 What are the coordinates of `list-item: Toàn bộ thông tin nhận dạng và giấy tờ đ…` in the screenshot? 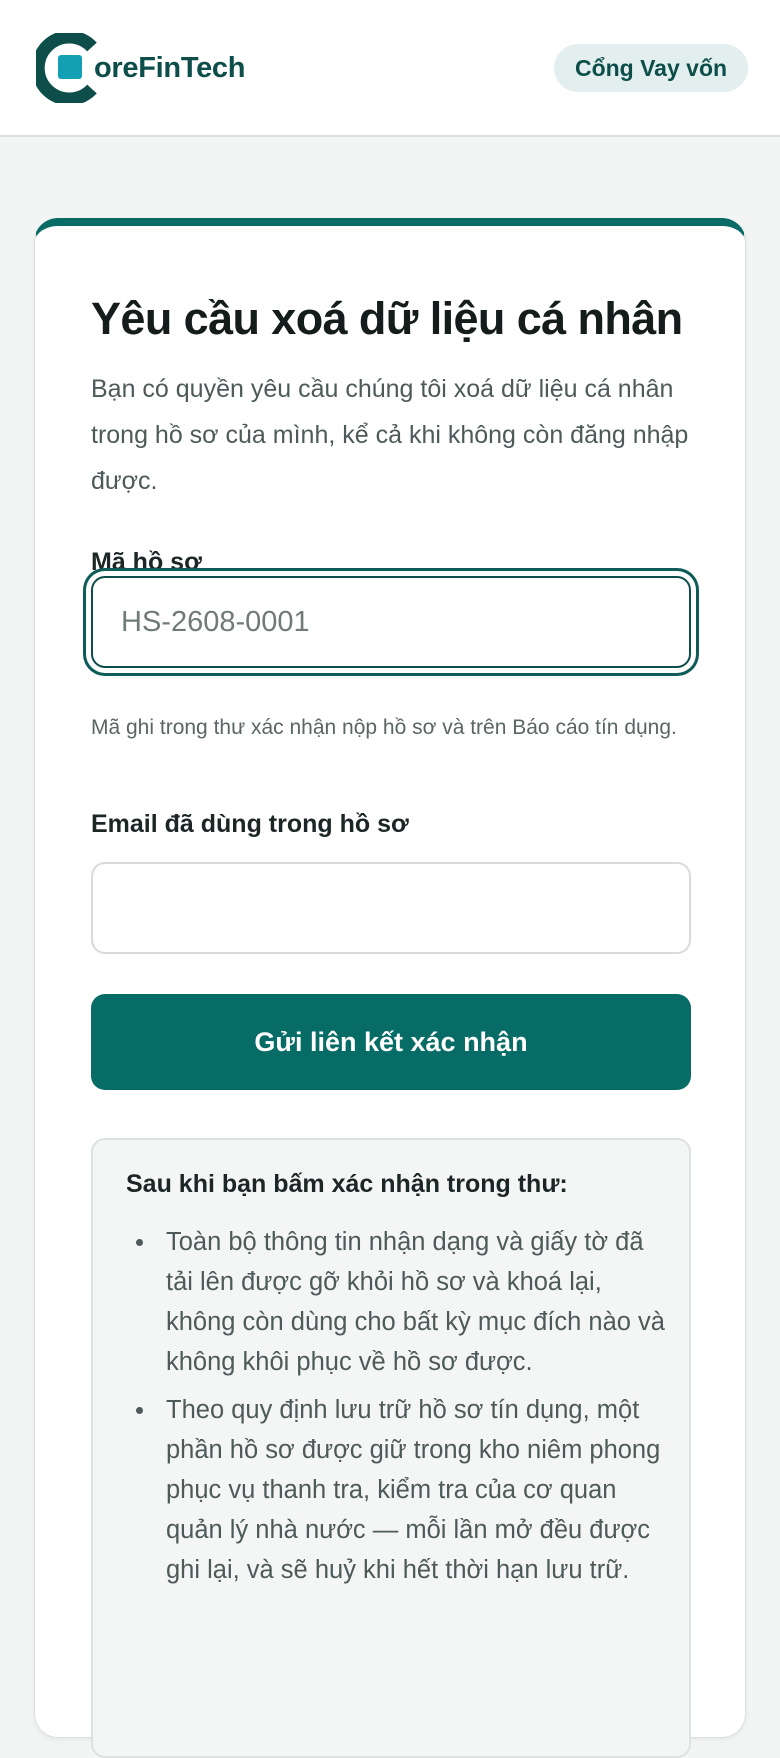 It's located at (396, 1302).